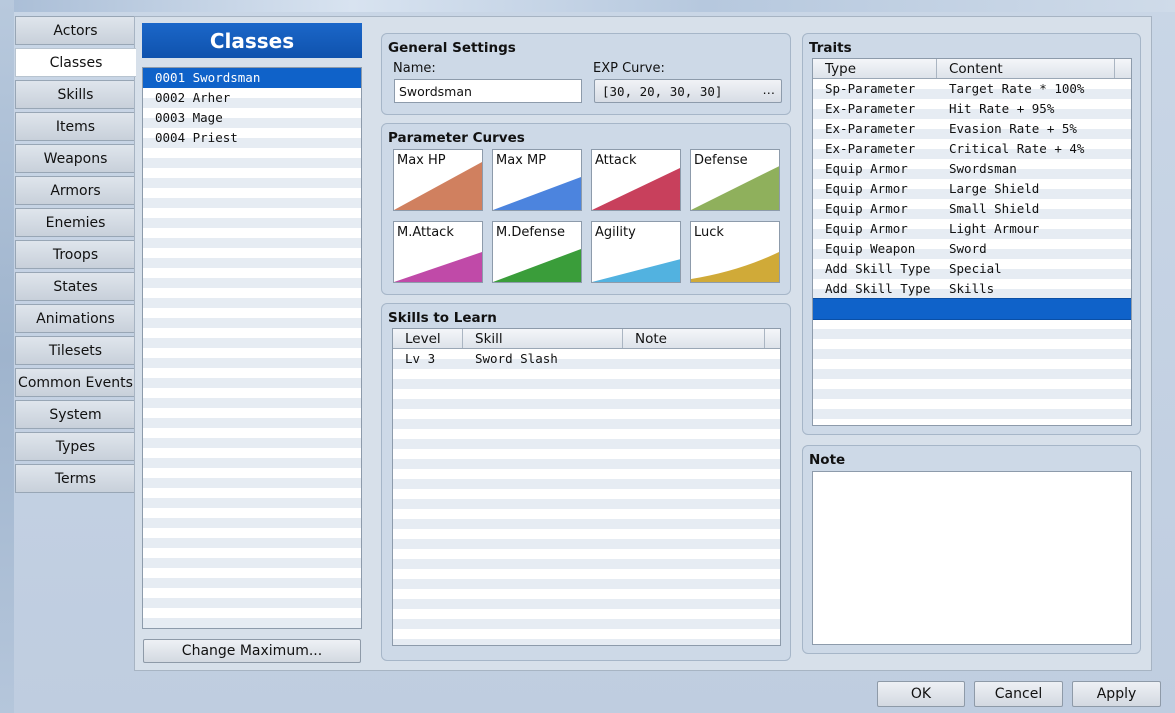 The height and width of the screenshot is (713, 1175). Describe the element at coordinates (972, 289) in the screenshot. I see `table-row: Add Skill Type Skills` at that location.